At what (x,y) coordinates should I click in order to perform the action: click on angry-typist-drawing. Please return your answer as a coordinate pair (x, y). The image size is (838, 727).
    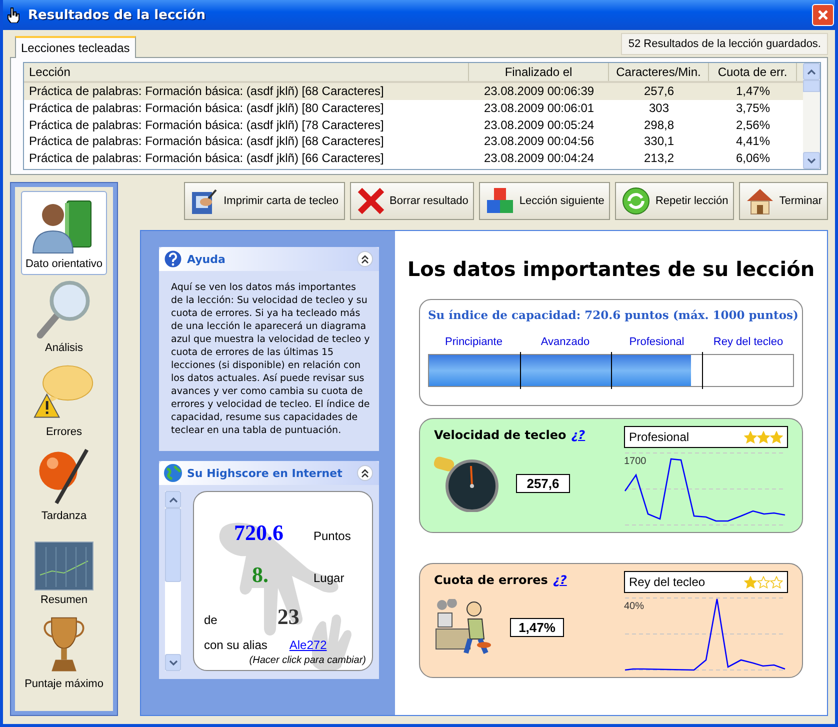
    Looking at the image, I should click on (464, 627).